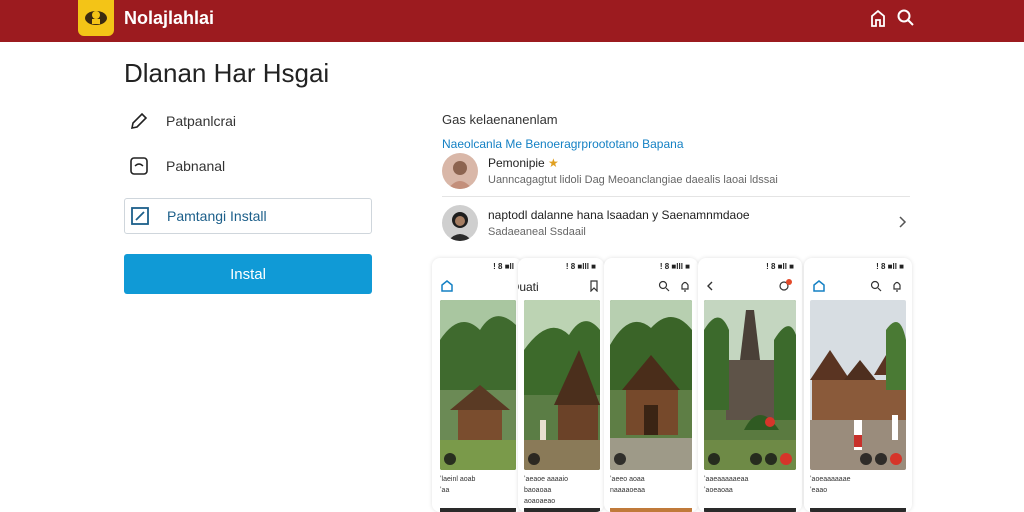 This screenshot has width=1024, height=512. I want to click on phone-preview: ! 8 ■ll ■ ʻaoeaaaaaae ʻeaao, so click(858, 385).